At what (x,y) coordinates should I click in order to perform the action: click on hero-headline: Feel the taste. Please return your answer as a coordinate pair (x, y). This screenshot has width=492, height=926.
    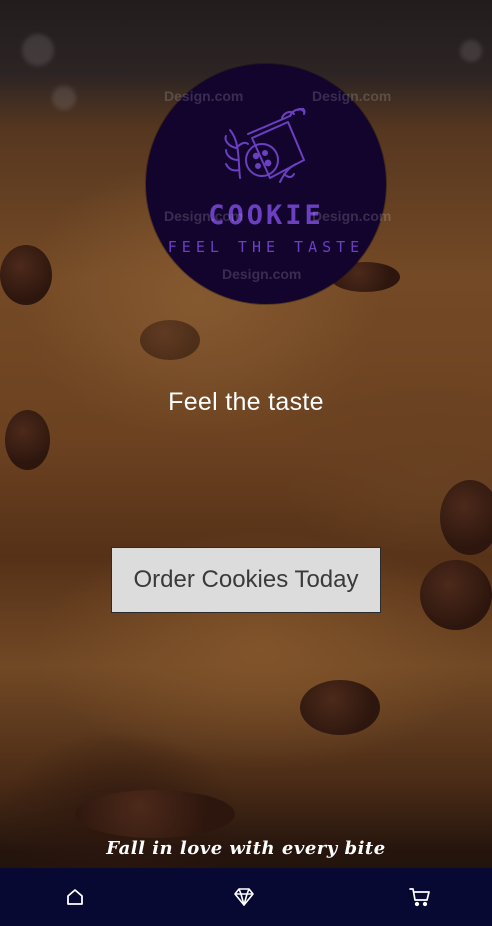
    Looking at the image, I should click on (246, 402).